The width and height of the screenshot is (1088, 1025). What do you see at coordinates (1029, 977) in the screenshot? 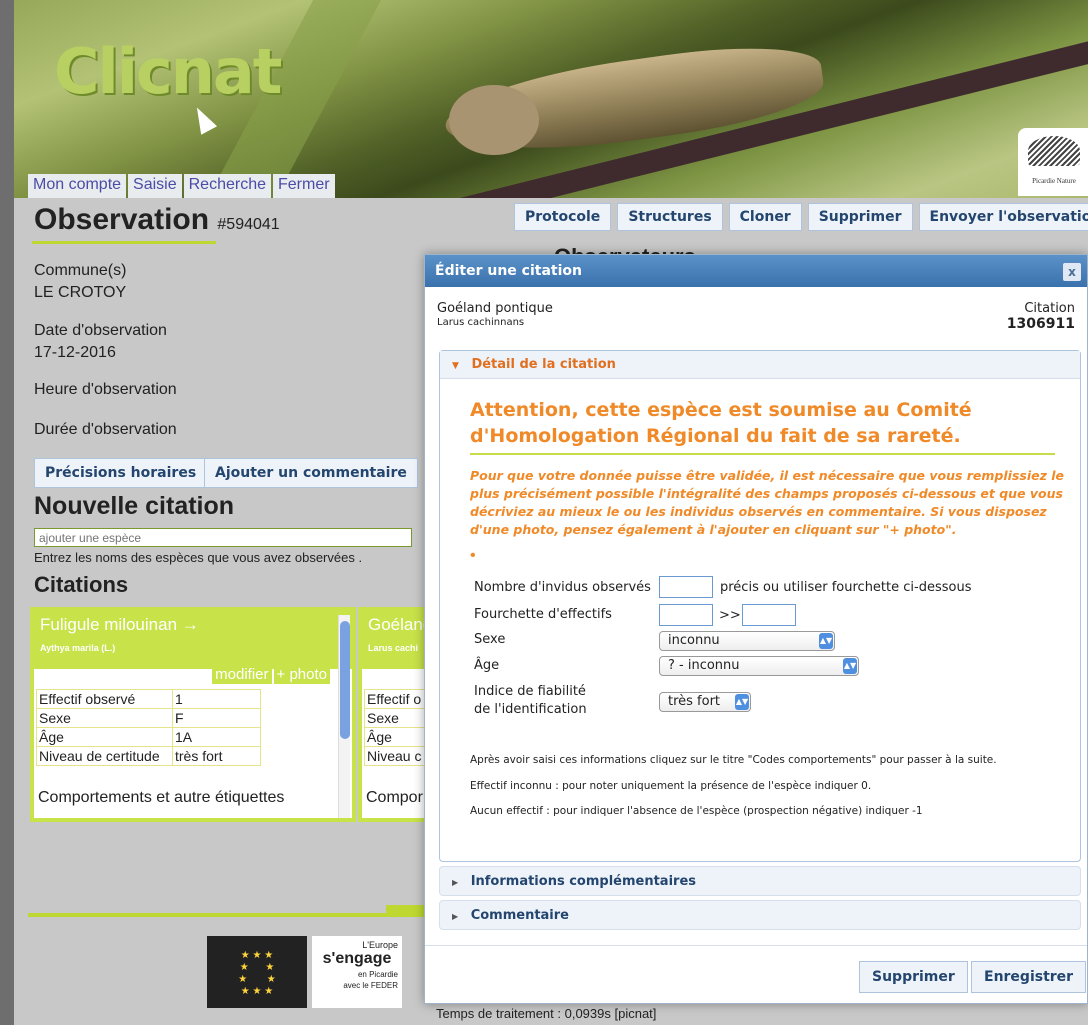
I see `enregistrer-button: Enregistrer` at bounding box center [1029, 977].